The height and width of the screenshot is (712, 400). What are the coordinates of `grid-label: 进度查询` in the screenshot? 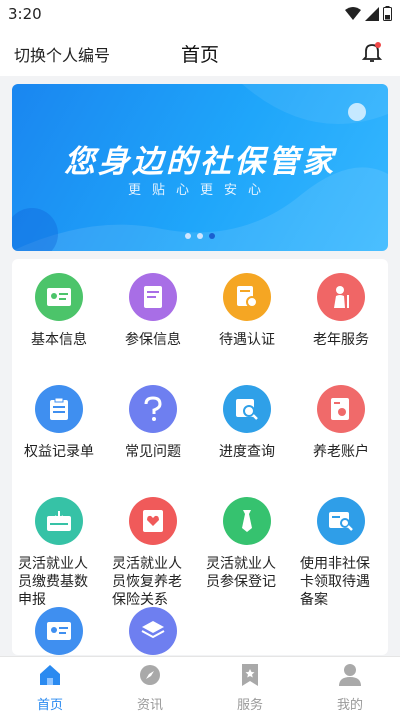 It's located at (247, 452).